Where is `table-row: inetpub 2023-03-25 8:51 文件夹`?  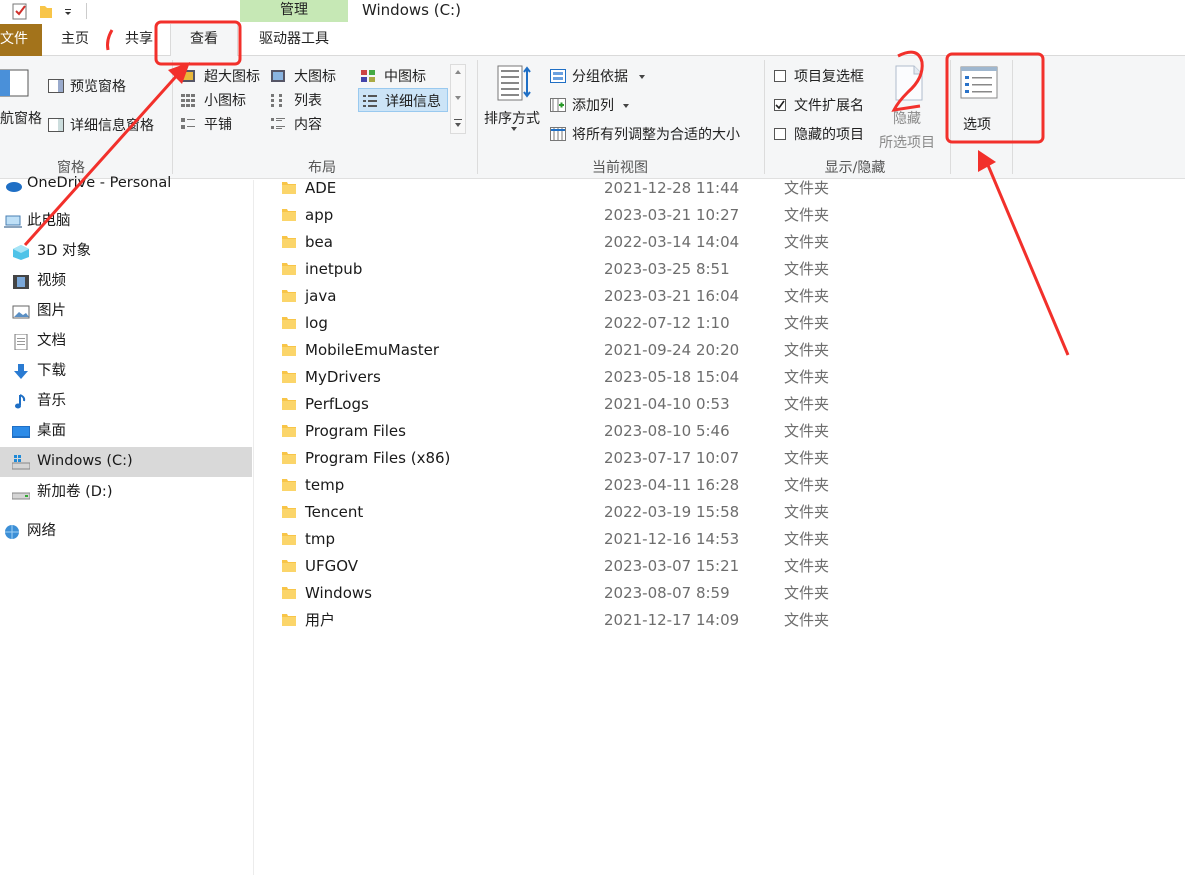 table-row: inetpub 2023-03-25 8:51 文件夹 is located at coordinates (572, 269).